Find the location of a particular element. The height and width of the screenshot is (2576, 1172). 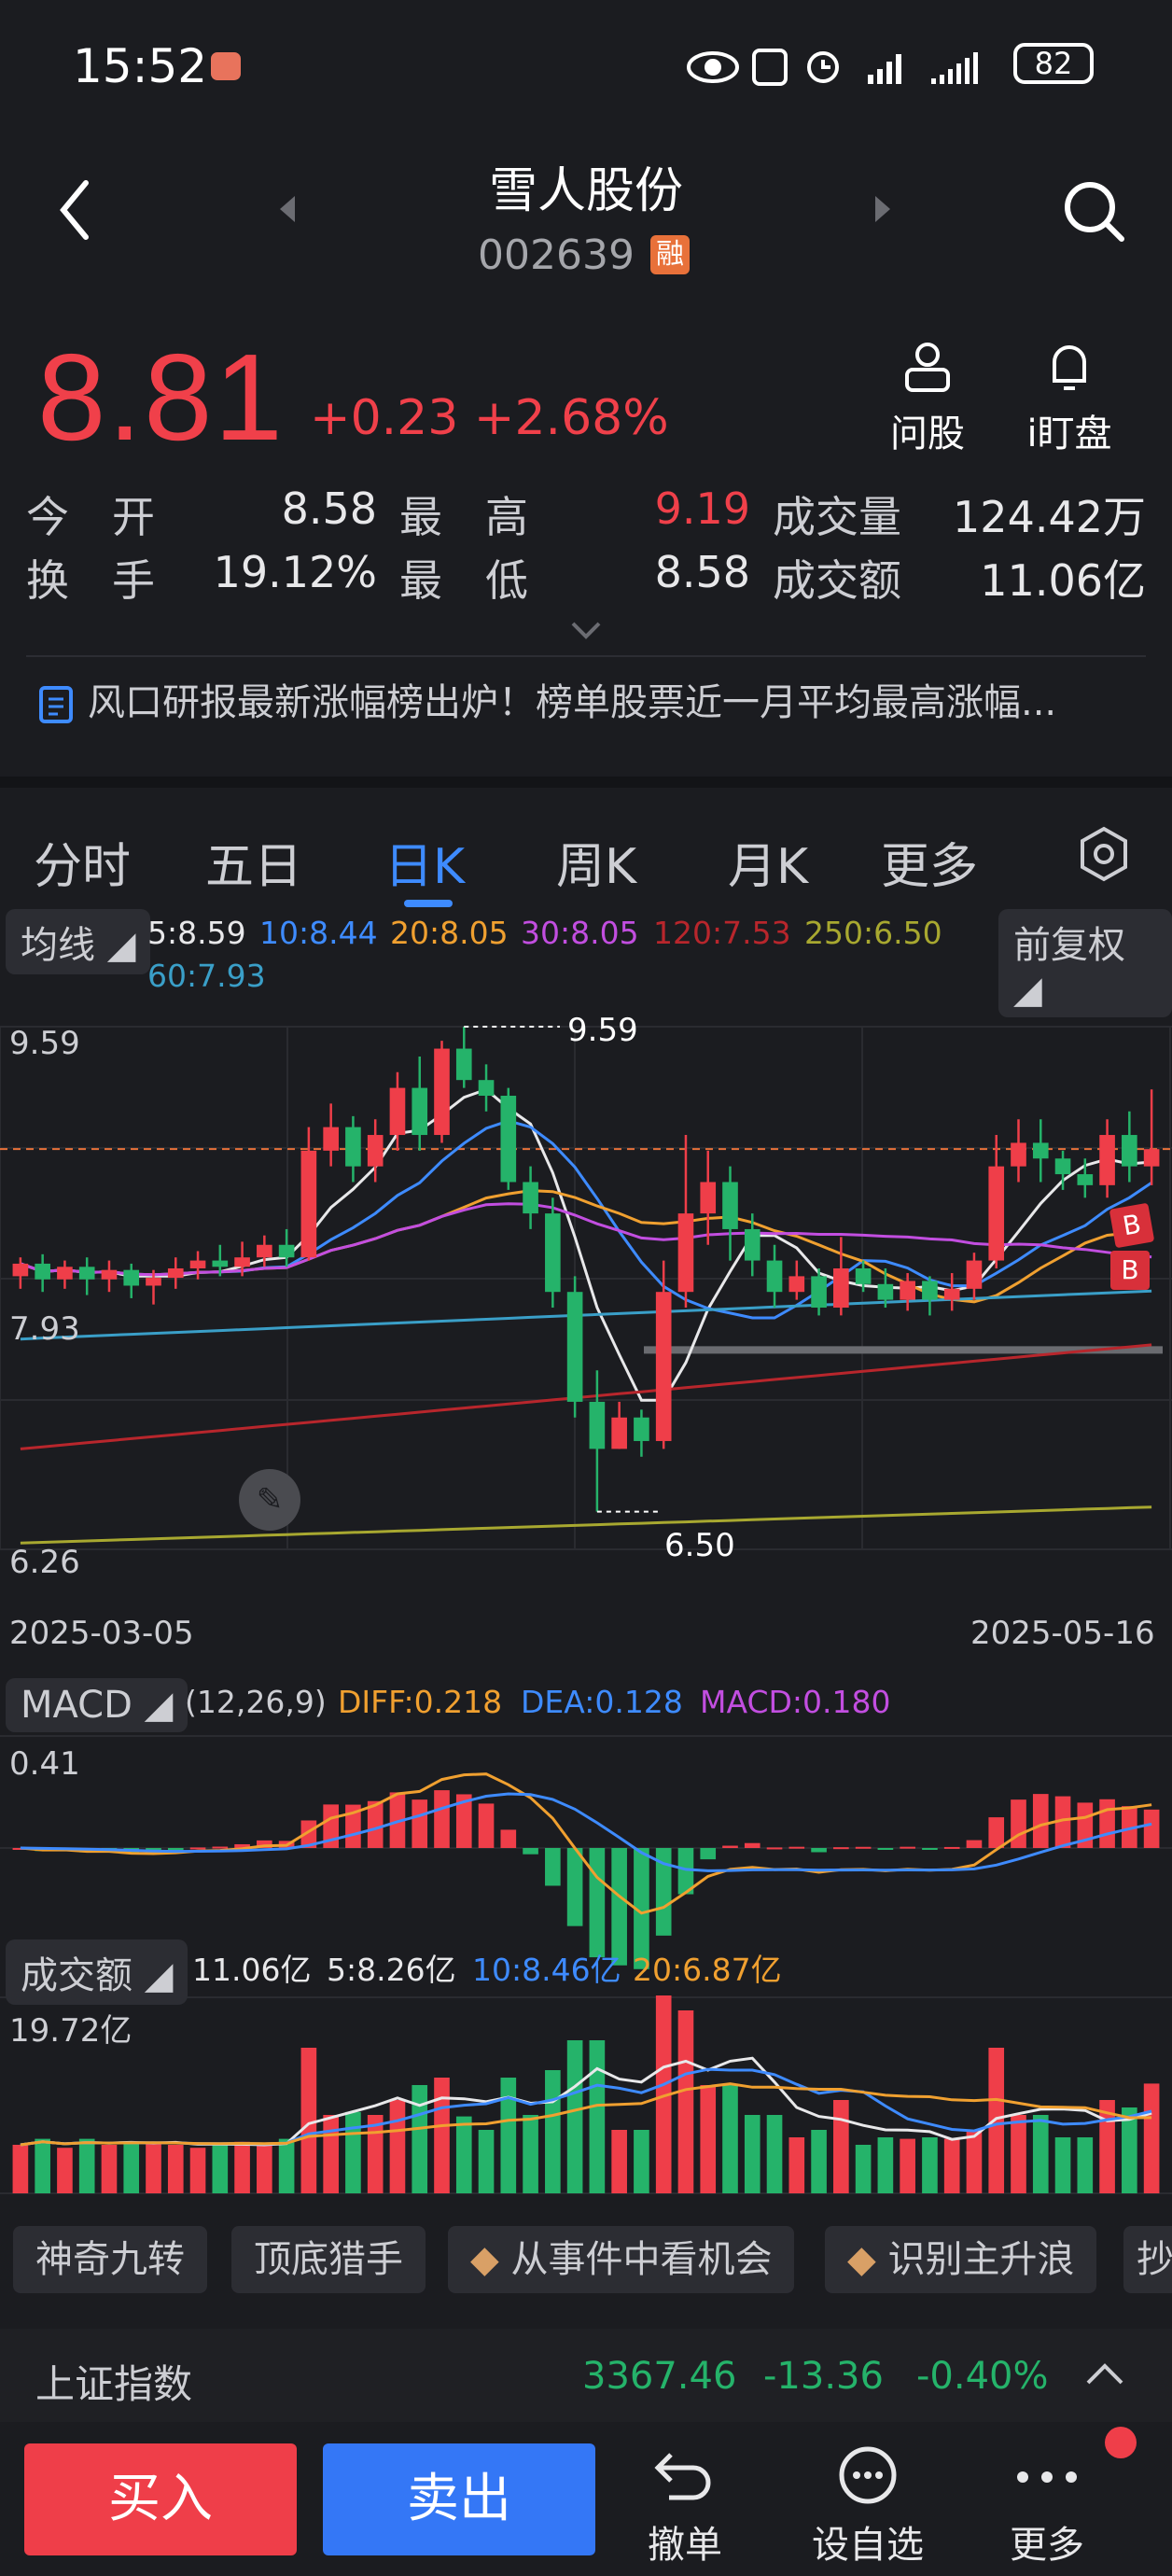

tab-more: 更多 is located at coordinates (929, 862).